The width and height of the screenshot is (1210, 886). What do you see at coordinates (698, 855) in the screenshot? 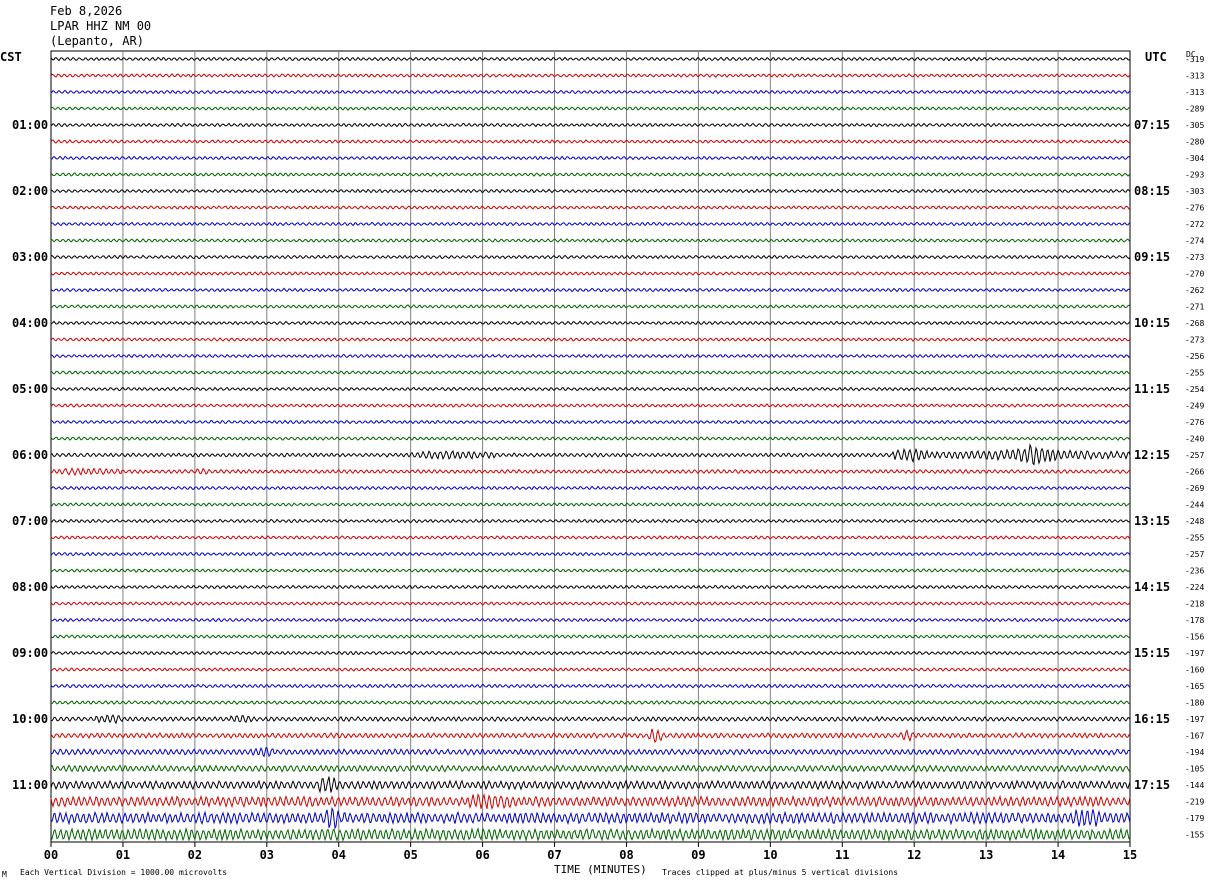
I see `x-tick-label: 09` at bounding box center [698, 855].